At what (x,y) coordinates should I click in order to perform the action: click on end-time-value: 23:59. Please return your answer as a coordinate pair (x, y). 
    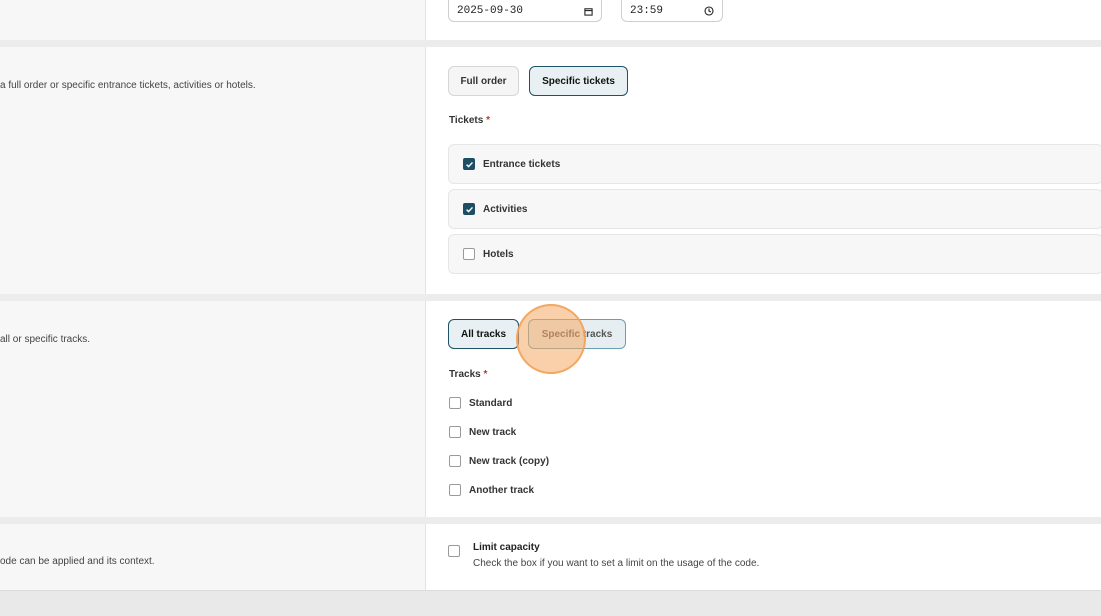
    Looking at the image, I should click on (647, 10).